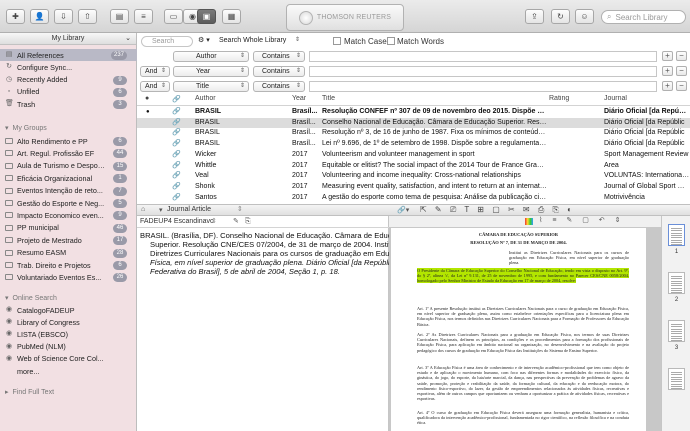 Image resolution: width=690 pixels, height=431 pixels. What do you see at coordinates (15, 16) in the screenshot?
I see `new-reference-icon: ✚` at bounding box center [15, 16].